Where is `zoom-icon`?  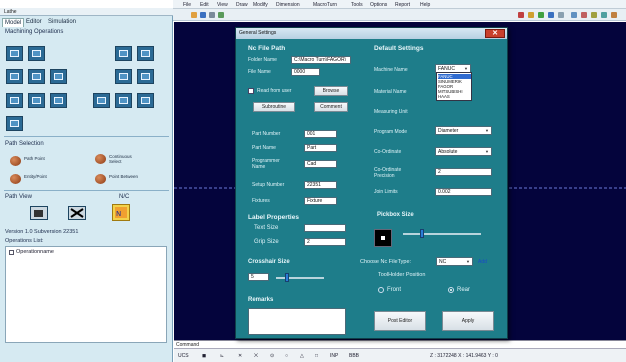
zoom-icon is located at coordinates (574, 15).